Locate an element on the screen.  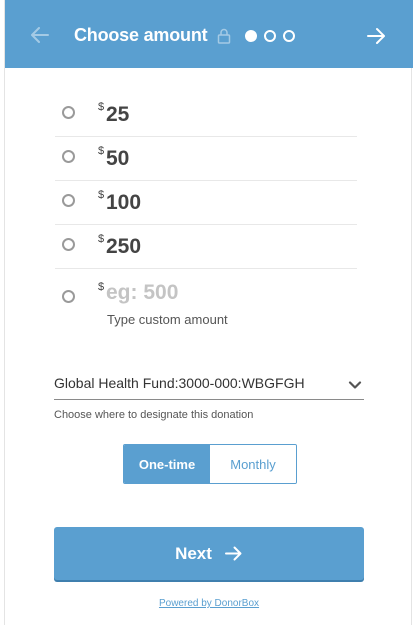
next-button: Next is located at coordinates (209, 553).